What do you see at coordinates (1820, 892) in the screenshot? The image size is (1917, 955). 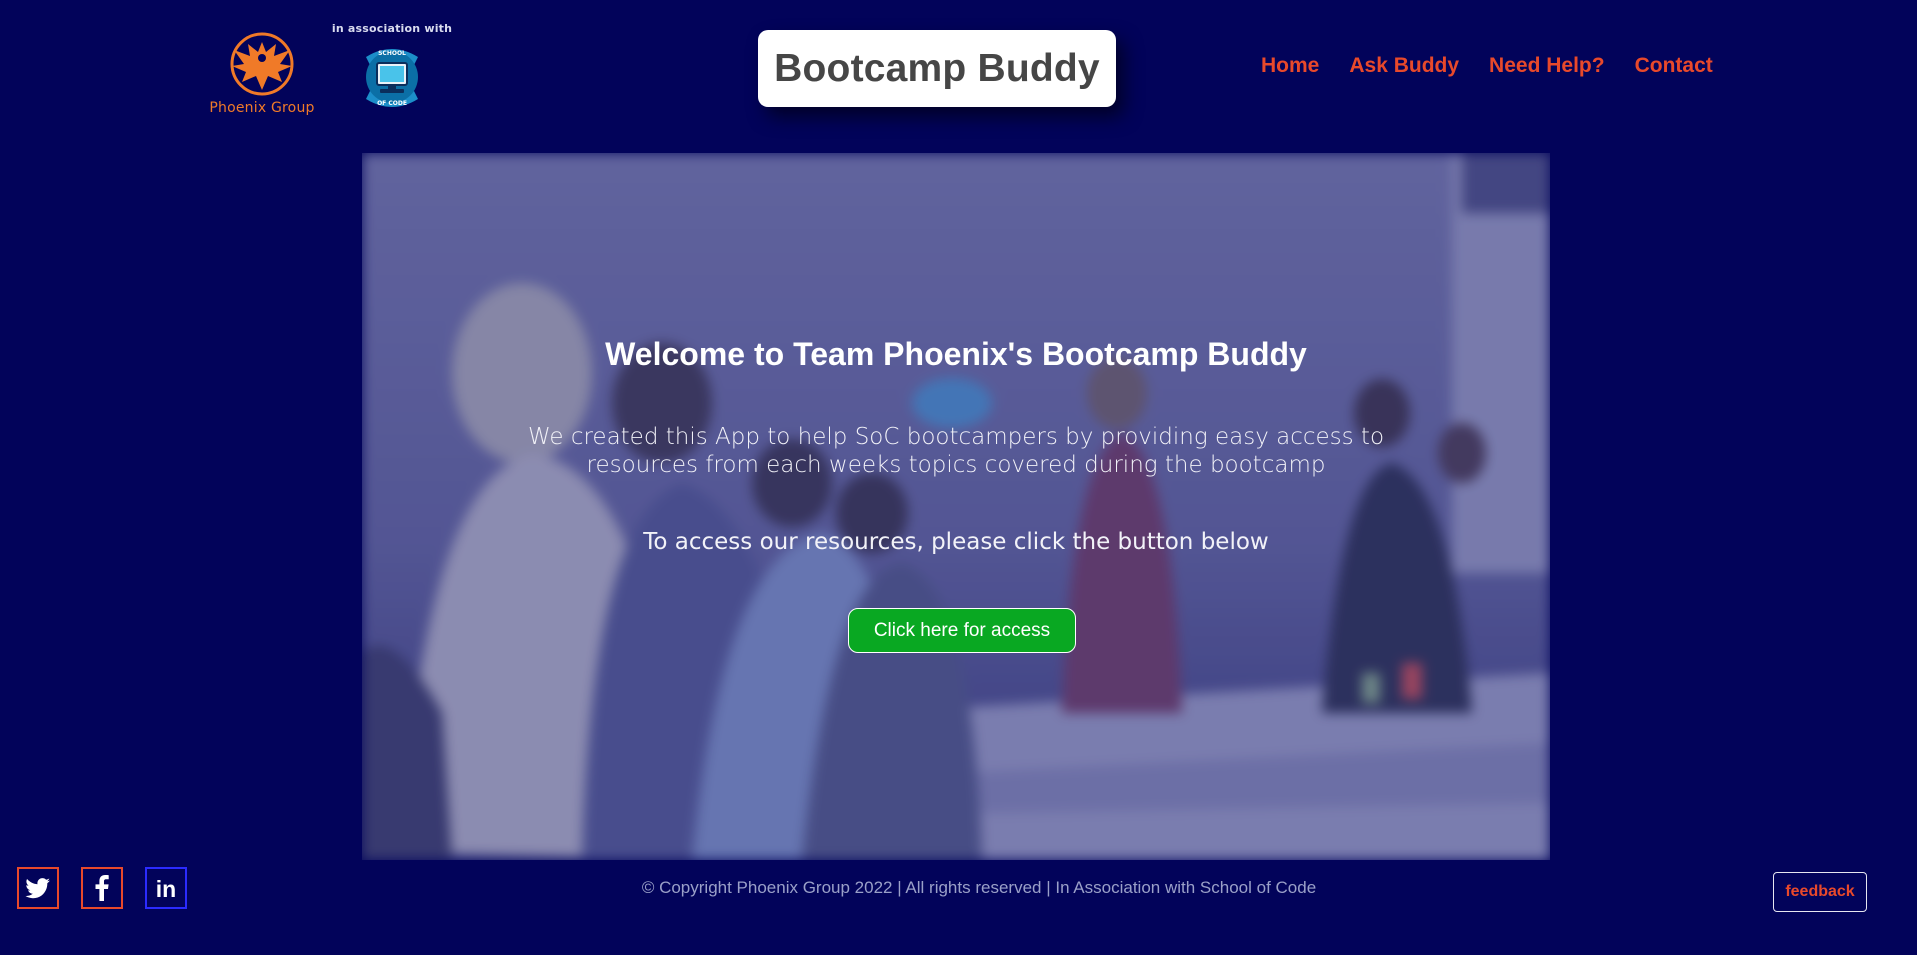 I see `feedback-button: feedback` at bounding box center [1820, 892].